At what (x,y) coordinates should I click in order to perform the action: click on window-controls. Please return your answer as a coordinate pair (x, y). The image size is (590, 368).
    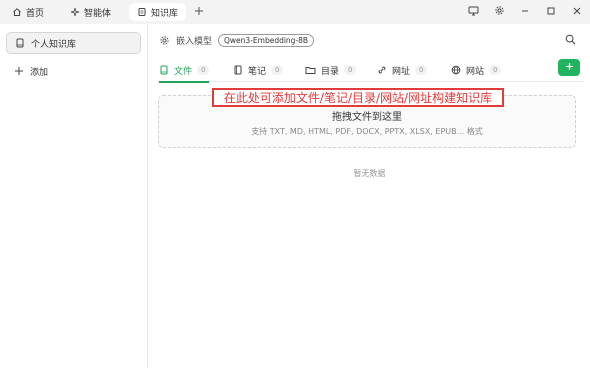
    Looking at the image, I should click on (525, 12).